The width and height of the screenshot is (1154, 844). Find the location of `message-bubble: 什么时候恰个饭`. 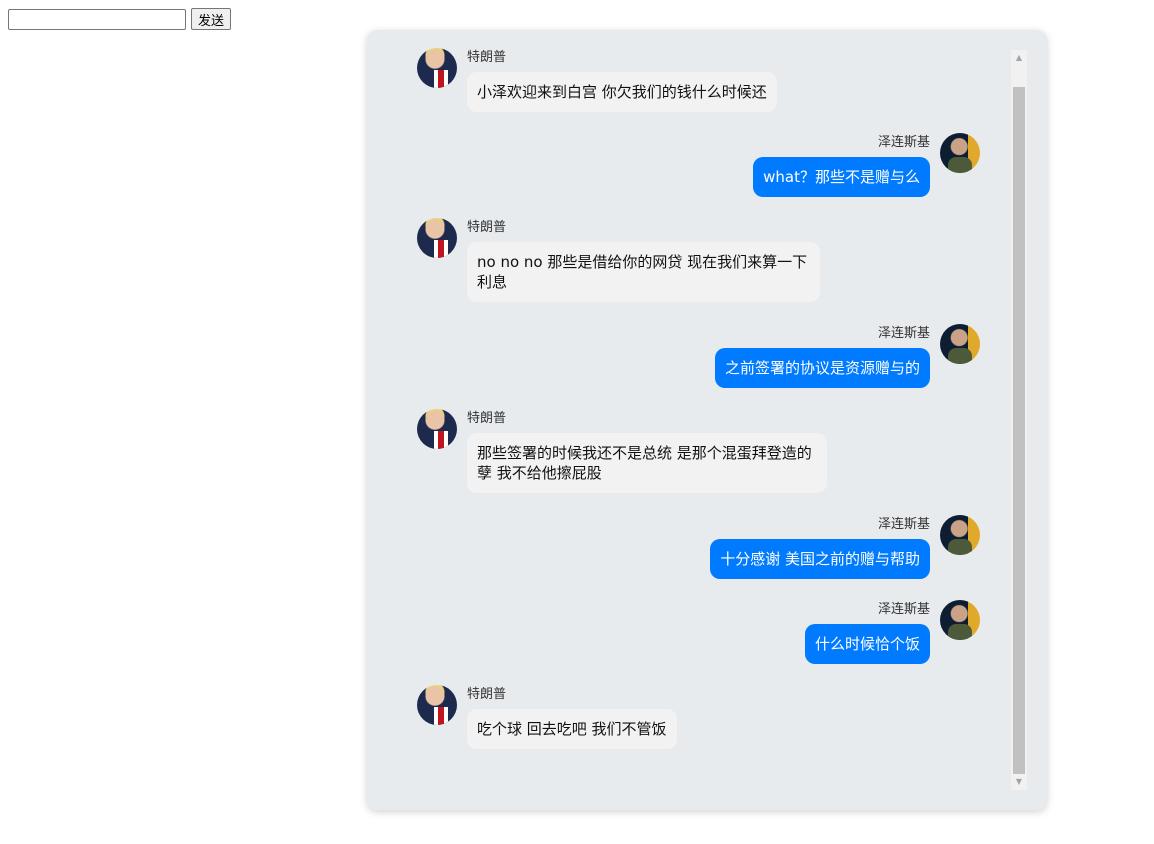

message-bubble: 什么时候恰个饭 is located at coordinates (867, 644).